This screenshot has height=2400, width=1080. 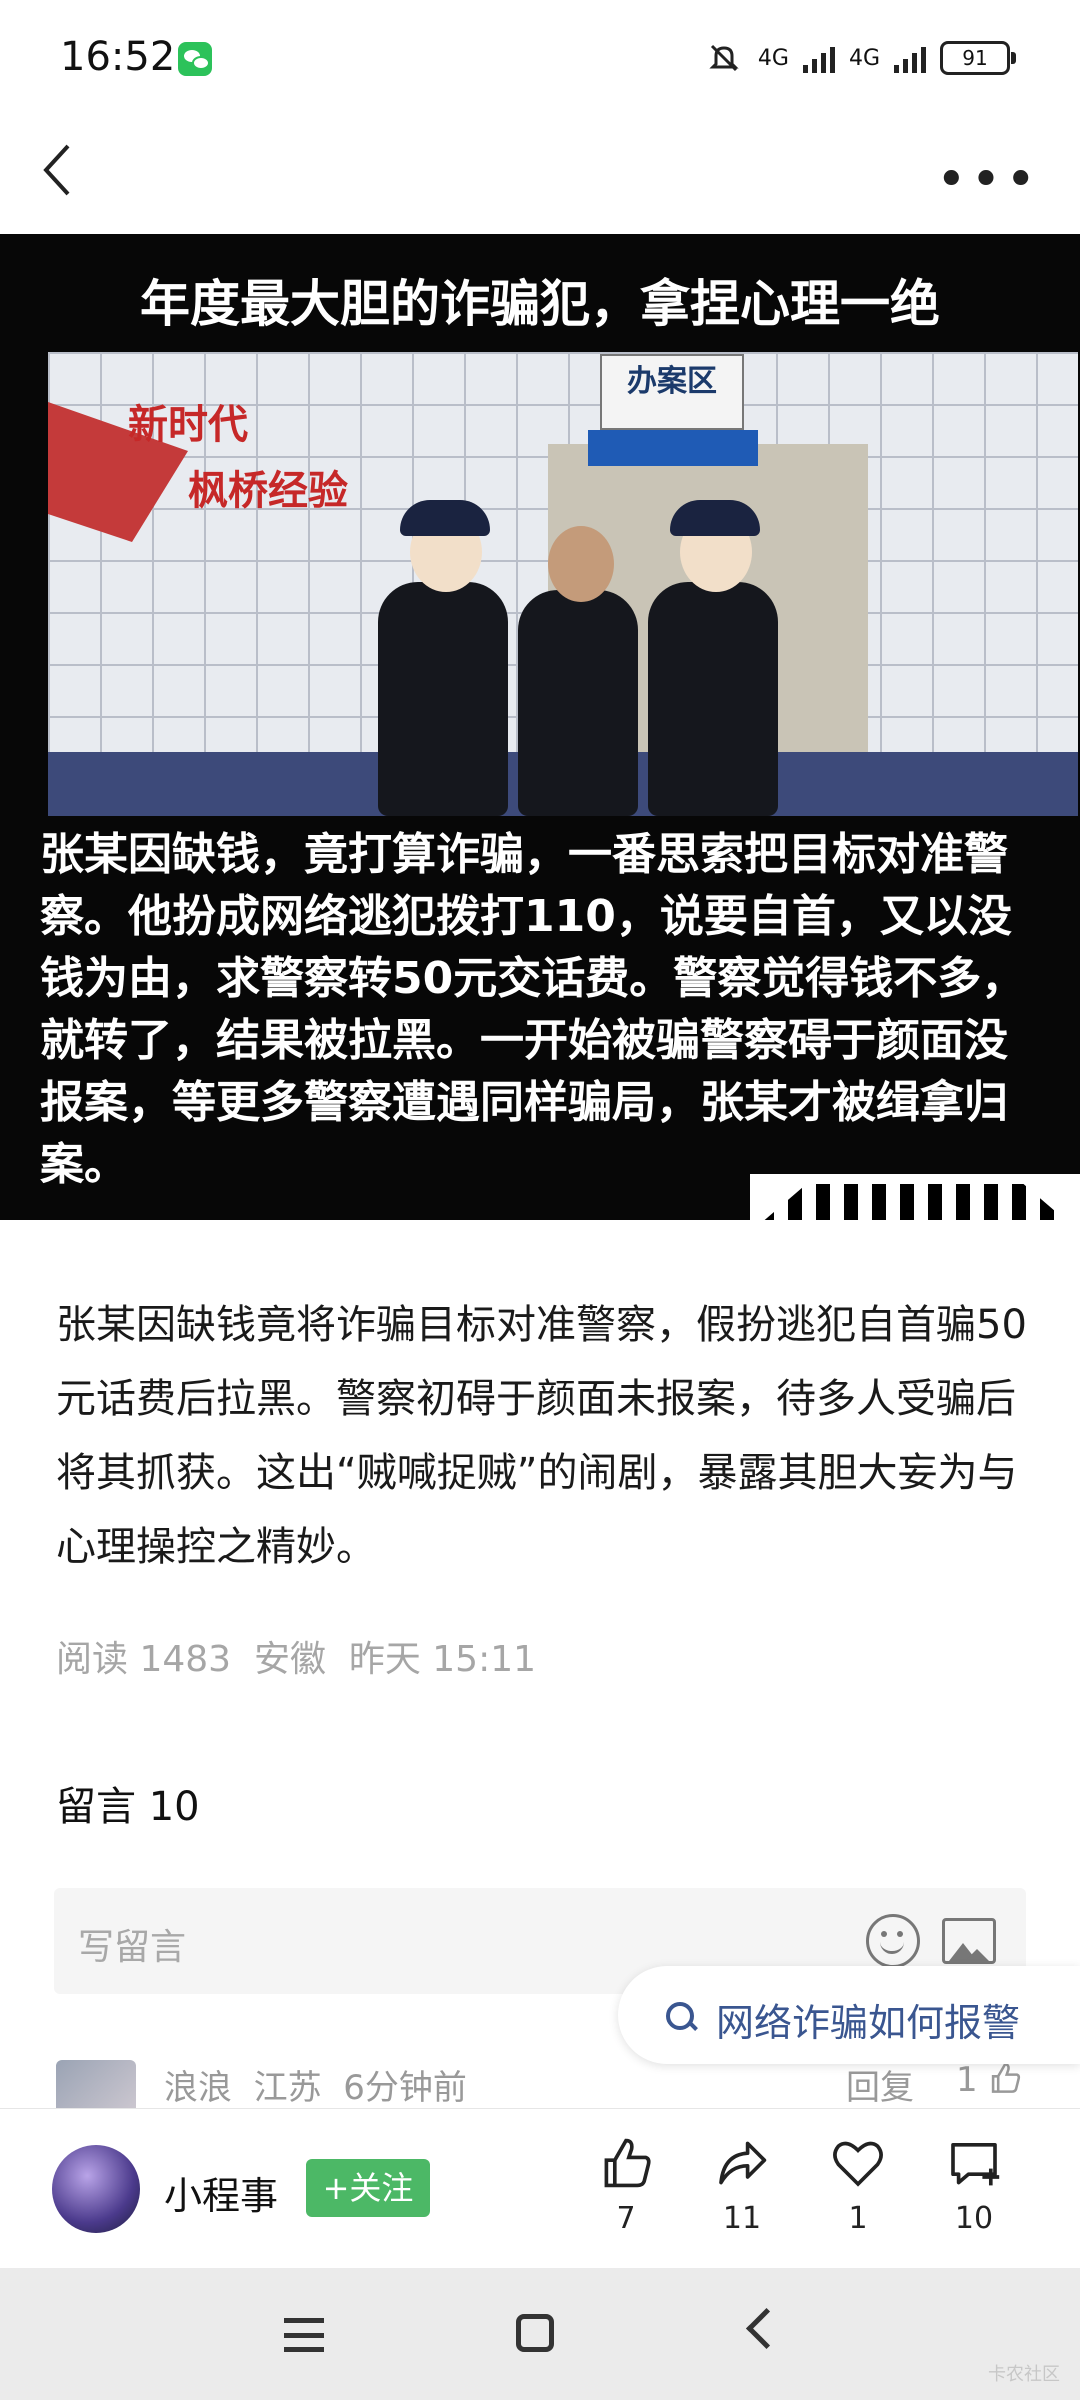 What do you see at coordinates (96, 2084) in the screenshot?
I see `commenter-avatar` at bounding box center [96, 2084].